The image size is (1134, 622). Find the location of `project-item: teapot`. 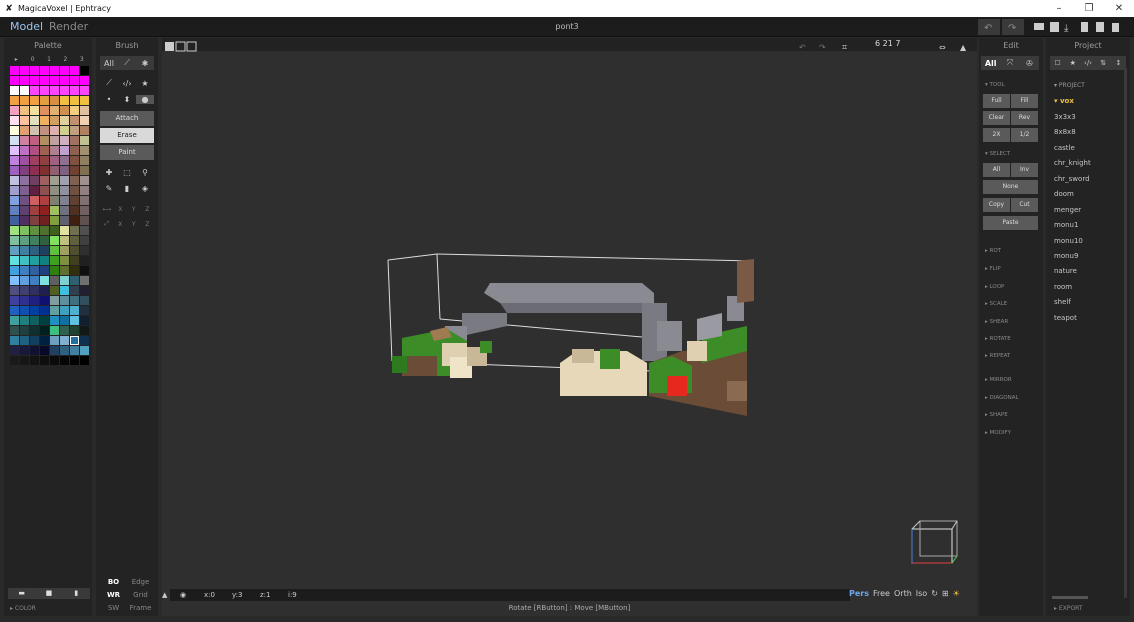

project-item: teapot is located at coordinates (1065, 318).